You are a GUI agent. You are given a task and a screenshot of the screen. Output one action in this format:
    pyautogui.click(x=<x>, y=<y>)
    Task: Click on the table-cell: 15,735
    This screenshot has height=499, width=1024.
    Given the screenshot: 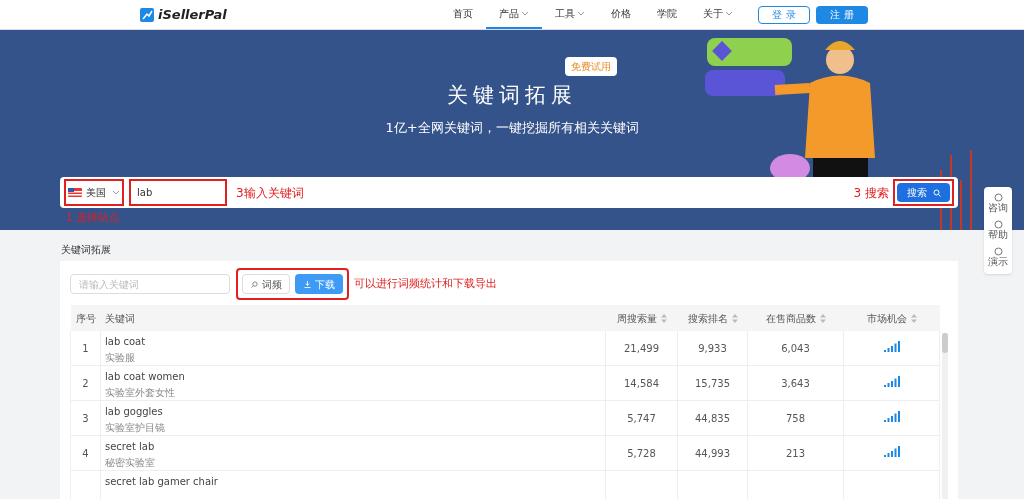 What is the action you would take?
    pyautogui.click(x=712, y=383)
    